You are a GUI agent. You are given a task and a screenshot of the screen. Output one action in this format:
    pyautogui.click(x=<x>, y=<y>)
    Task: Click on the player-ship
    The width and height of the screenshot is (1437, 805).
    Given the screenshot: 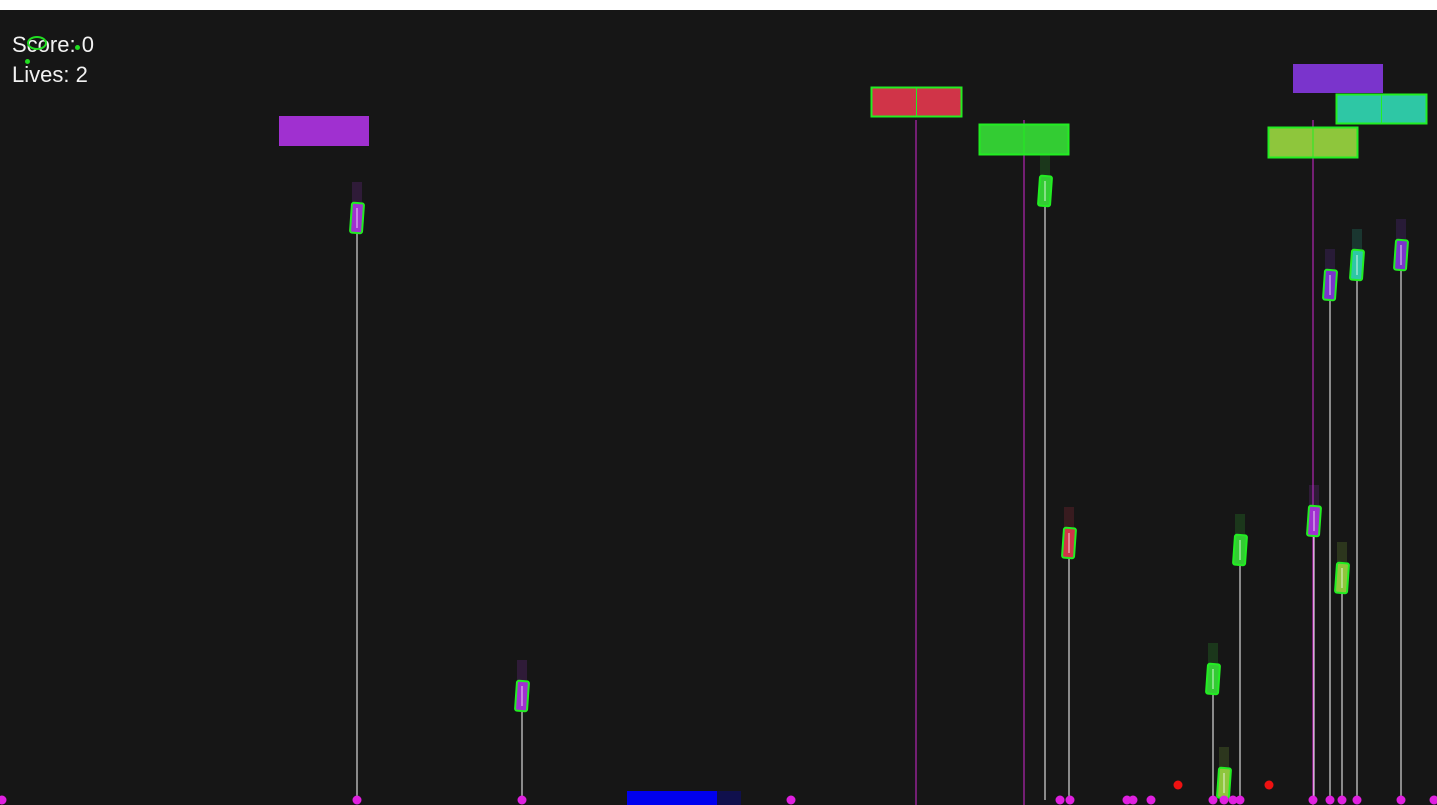 What is the action you would take?
    pyautogui.click(x=684, y=798)
    